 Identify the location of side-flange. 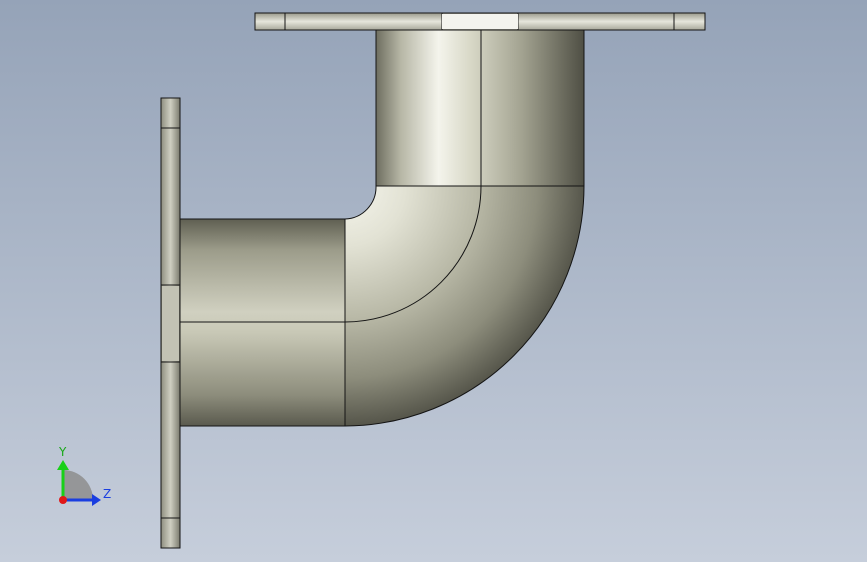
(170, 323).